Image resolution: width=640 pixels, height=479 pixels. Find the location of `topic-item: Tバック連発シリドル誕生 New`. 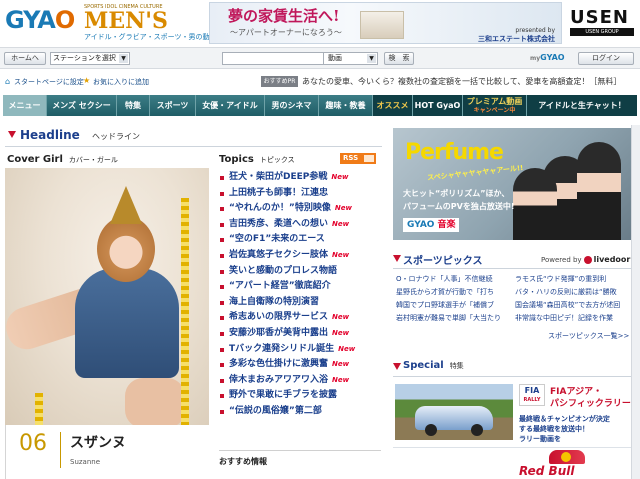

topic-item: Tバック連発シリドル誕生 New is located at coordinates (300, 350).